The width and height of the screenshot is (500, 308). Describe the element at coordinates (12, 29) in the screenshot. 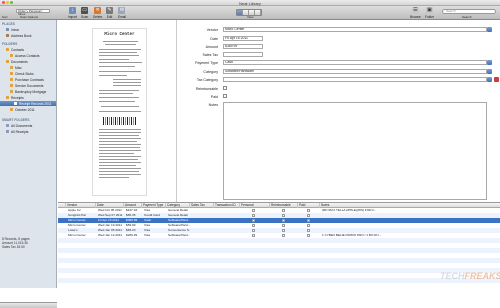

I see `sidebar-item-inbox: Inbox` at that location.